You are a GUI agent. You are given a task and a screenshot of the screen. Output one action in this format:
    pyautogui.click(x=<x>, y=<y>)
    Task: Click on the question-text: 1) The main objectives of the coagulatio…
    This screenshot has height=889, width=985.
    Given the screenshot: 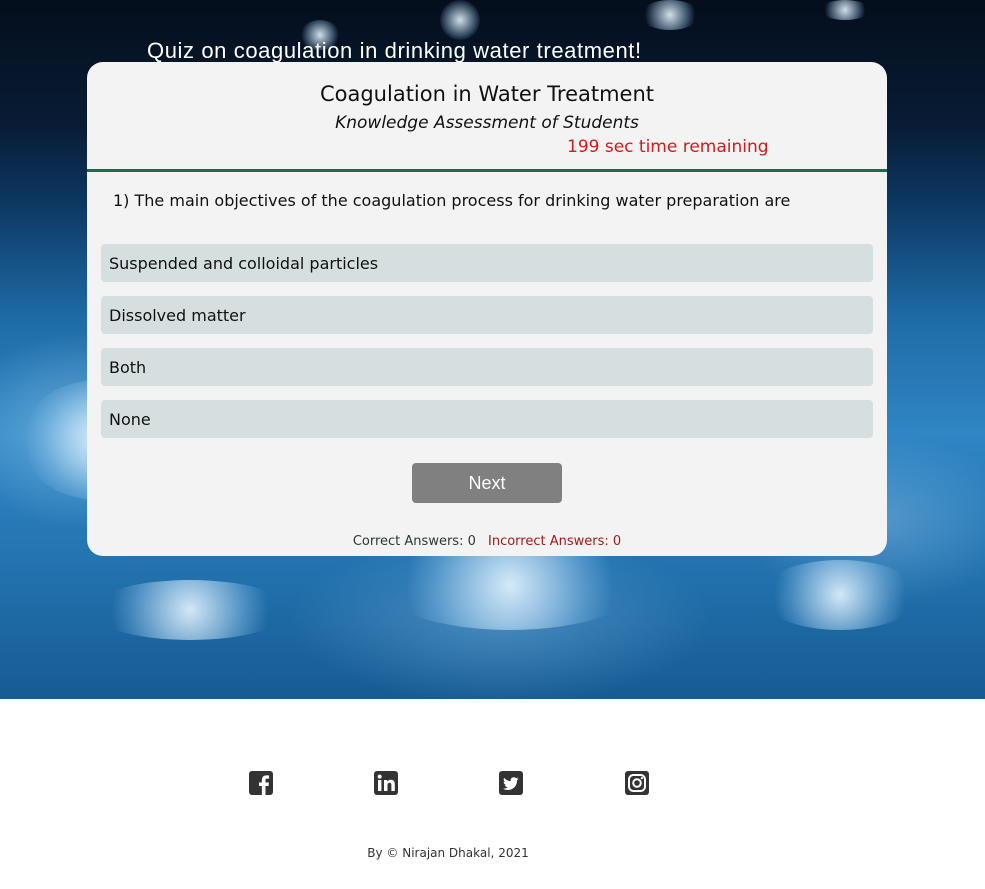 What is the action you would take?
    pyautogui.click(x=452, y=200)
    